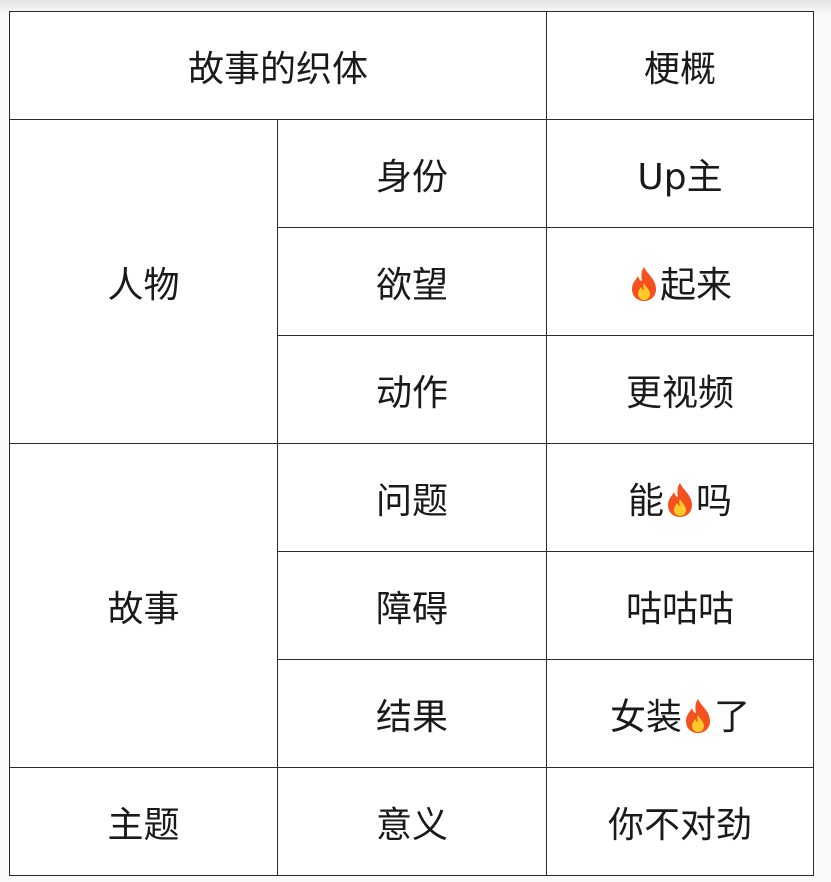 Image resolution: width=831 pixels, height=882 pixels. What do you see at coordinates (143, 281) in the screenshot?
I see `group-cell-character: 人物` at bounding box center [143, 281].